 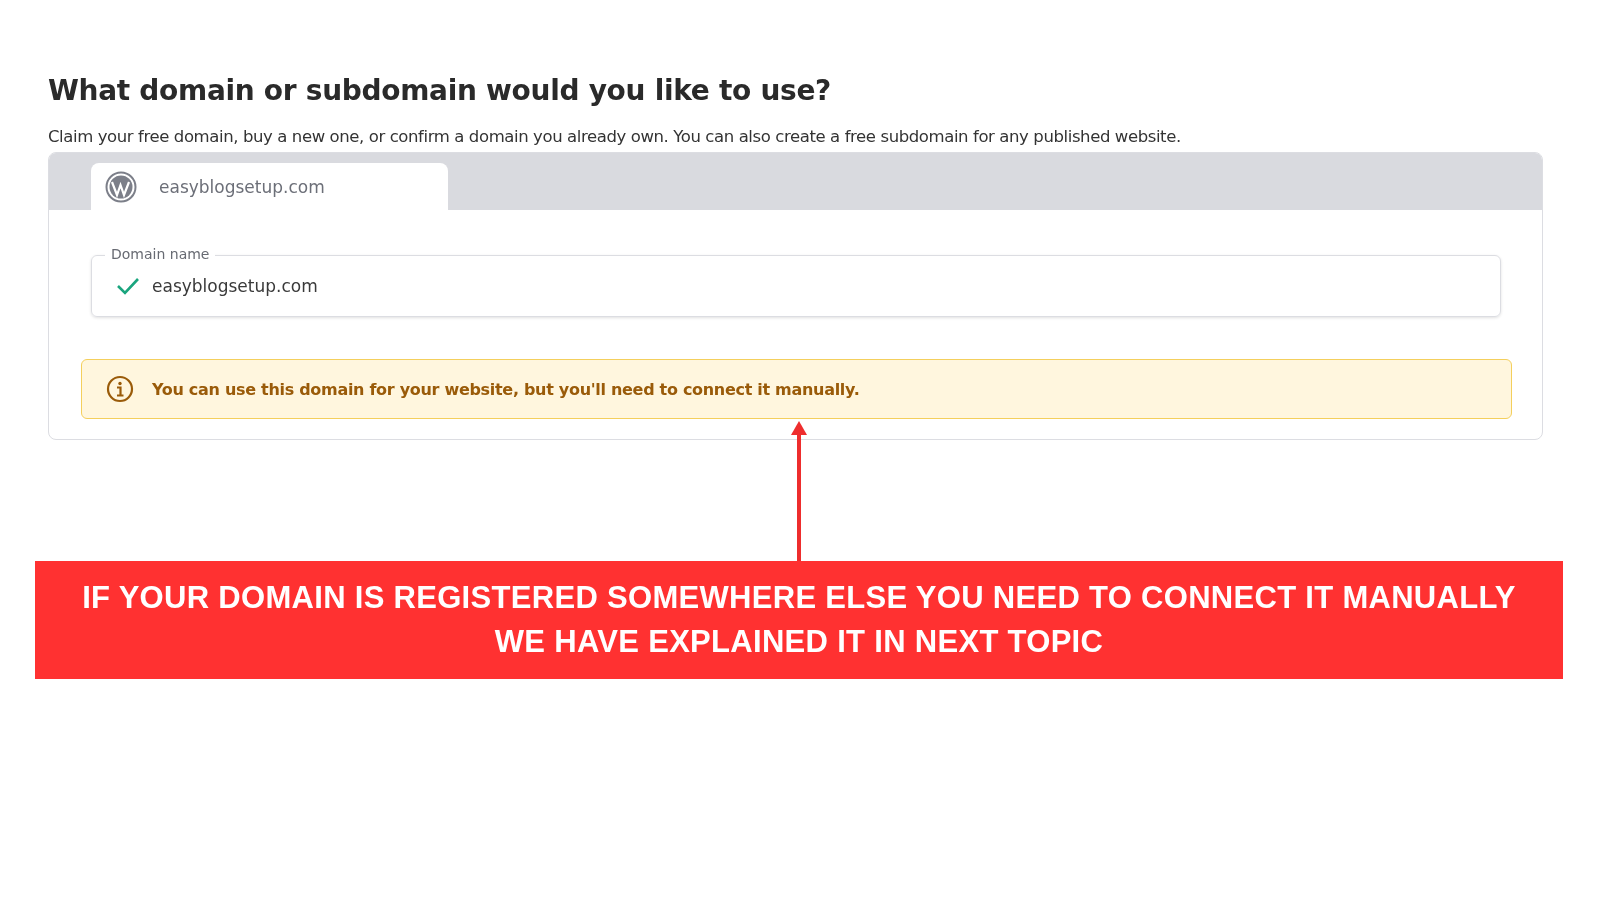 I want to click on annotation-text: WE HAVE EXPLAINED IT IN NEXT TOPIC, so click(x=799, y=642).